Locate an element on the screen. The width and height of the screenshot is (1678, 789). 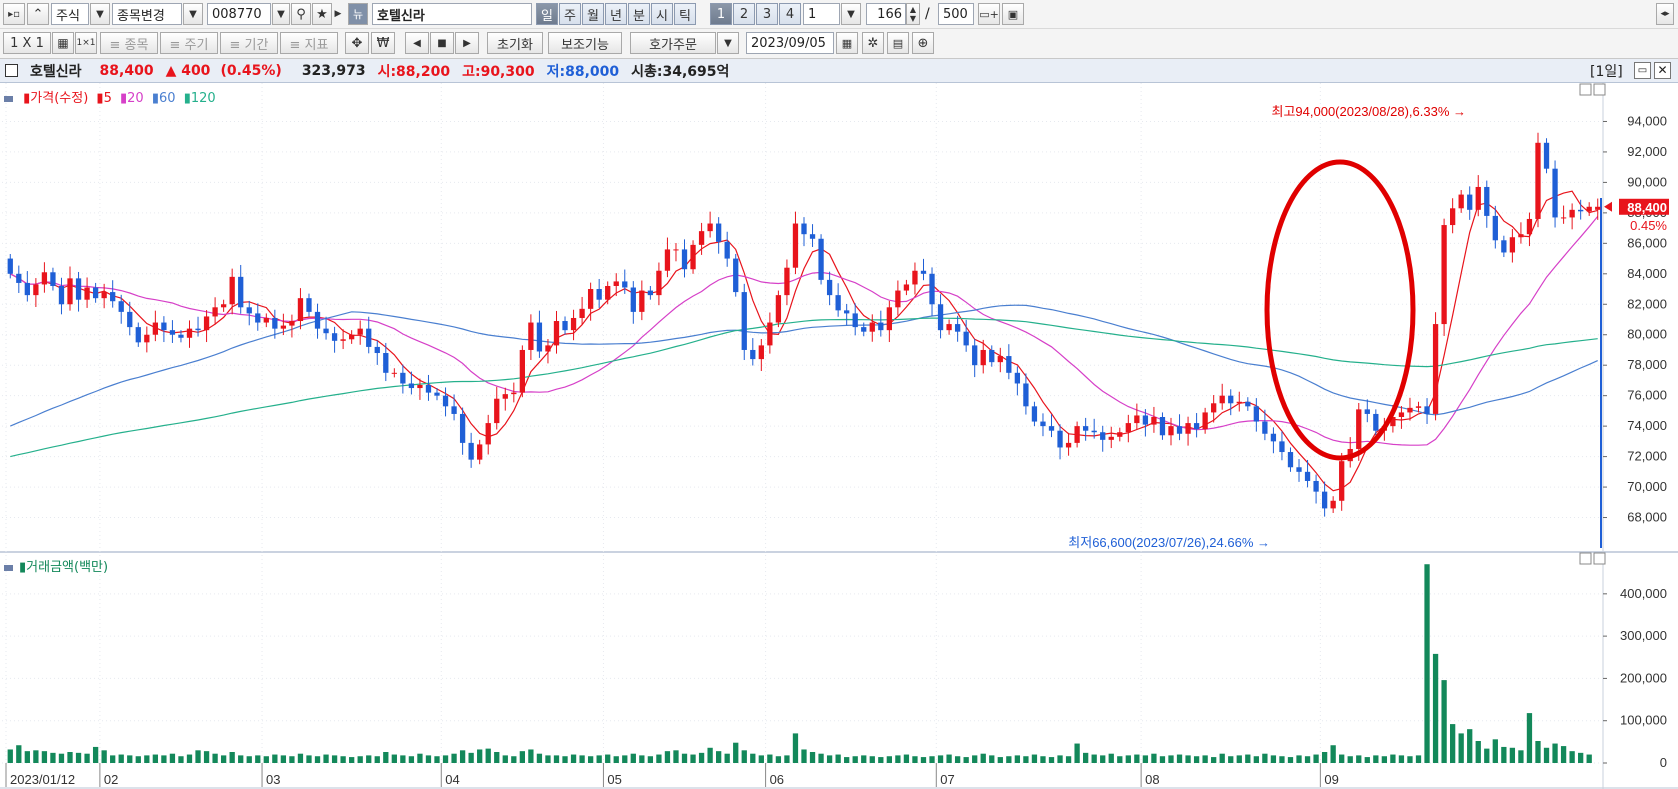
period-minute-tab: 분 is located at coordinates (639, 14).